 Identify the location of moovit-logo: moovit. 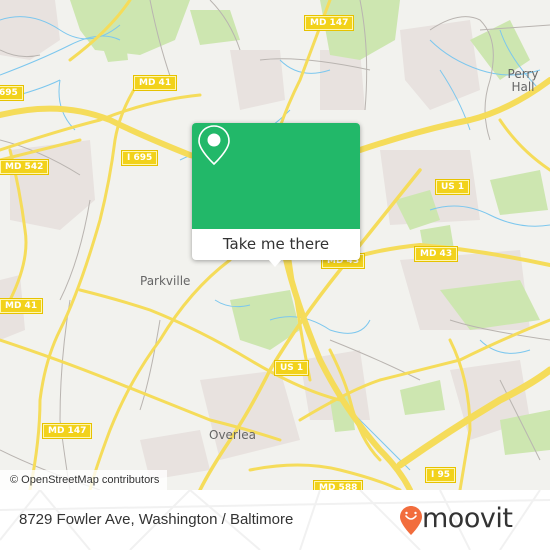
(470, 520).